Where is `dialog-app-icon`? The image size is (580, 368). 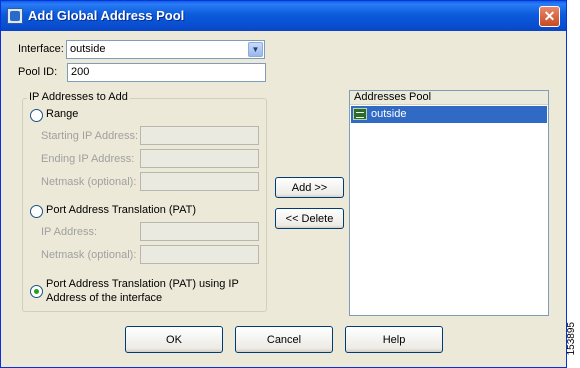
dialog-app-icon is located at coordinates (15, 16).